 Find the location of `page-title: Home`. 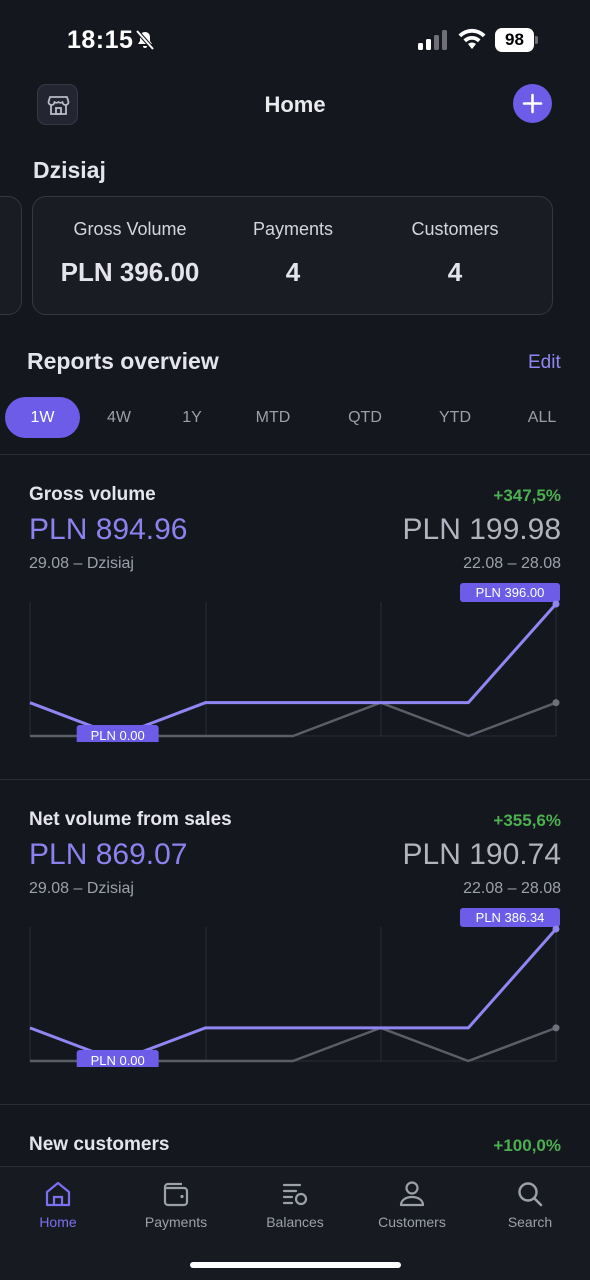

page-title: Home is located at coordinates (295, 104).